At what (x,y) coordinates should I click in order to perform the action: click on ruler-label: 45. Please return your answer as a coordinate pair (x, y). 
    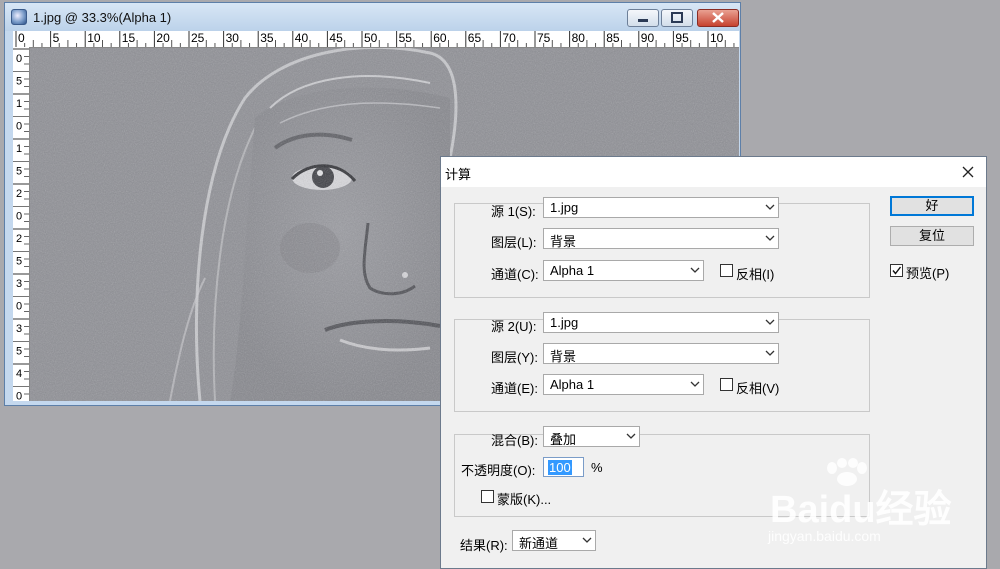
    Looking at the image, I should click on (336, 38).